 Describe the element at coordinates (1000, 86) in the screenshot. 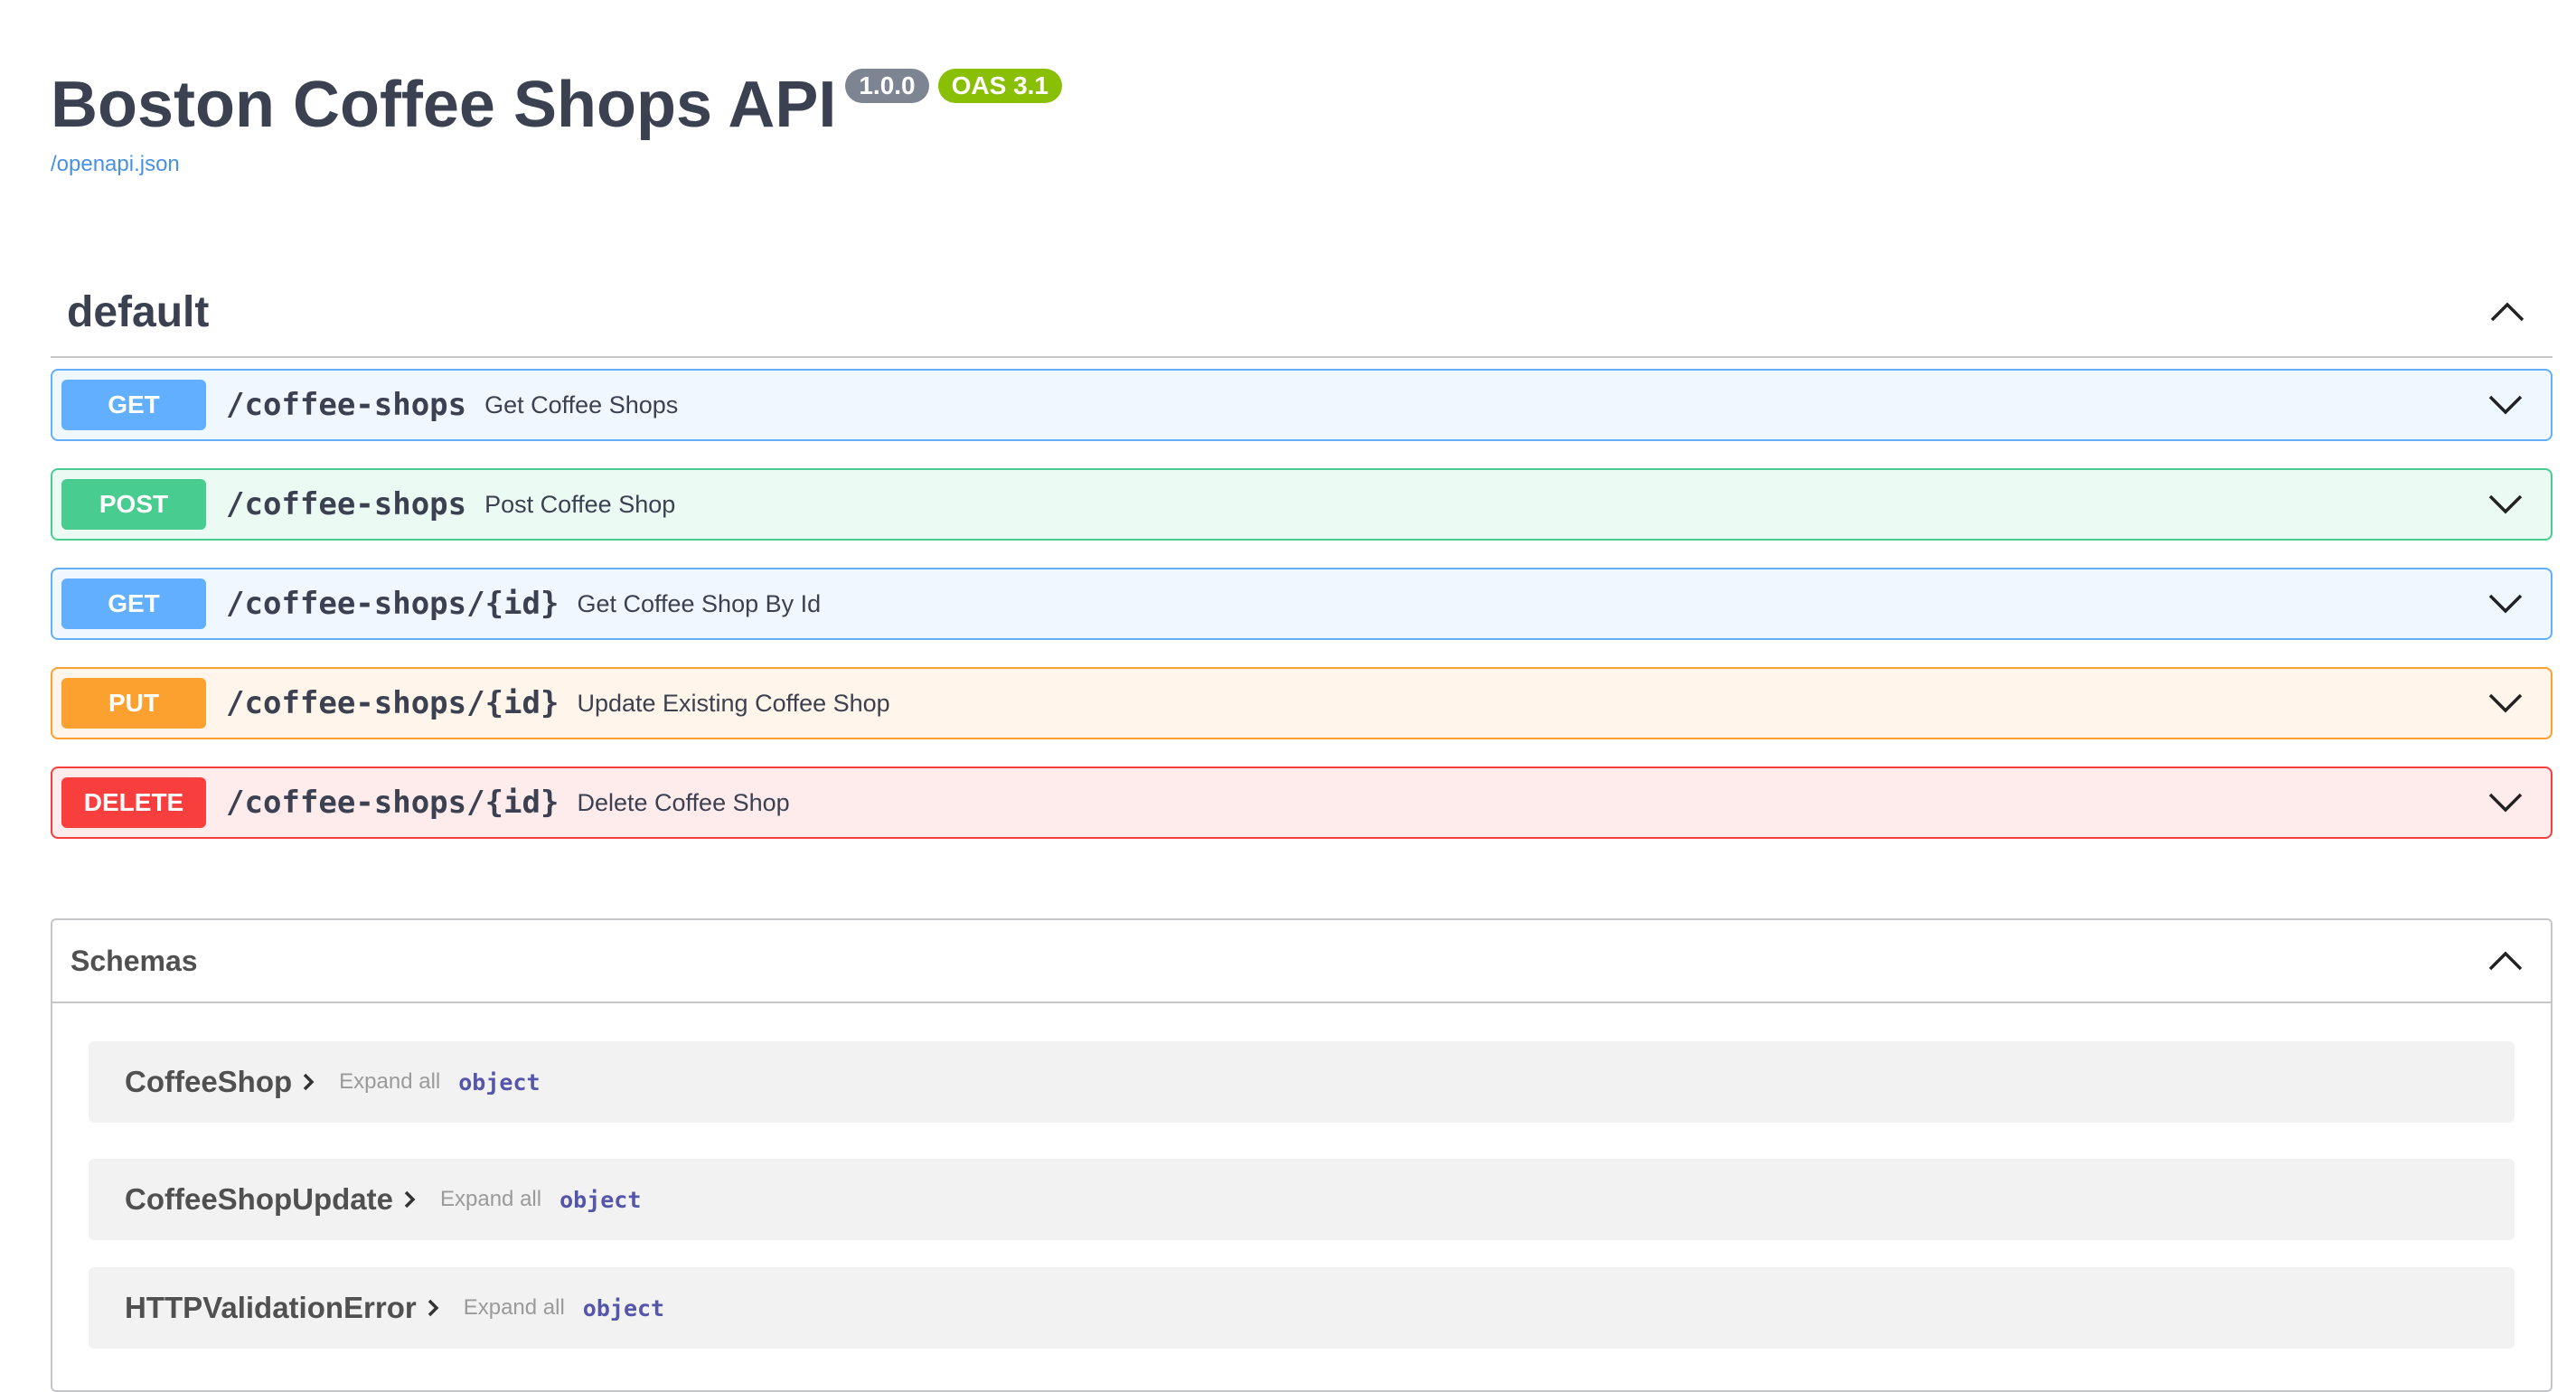

I see `oas-version-badge: OAS 3.1` at that location.